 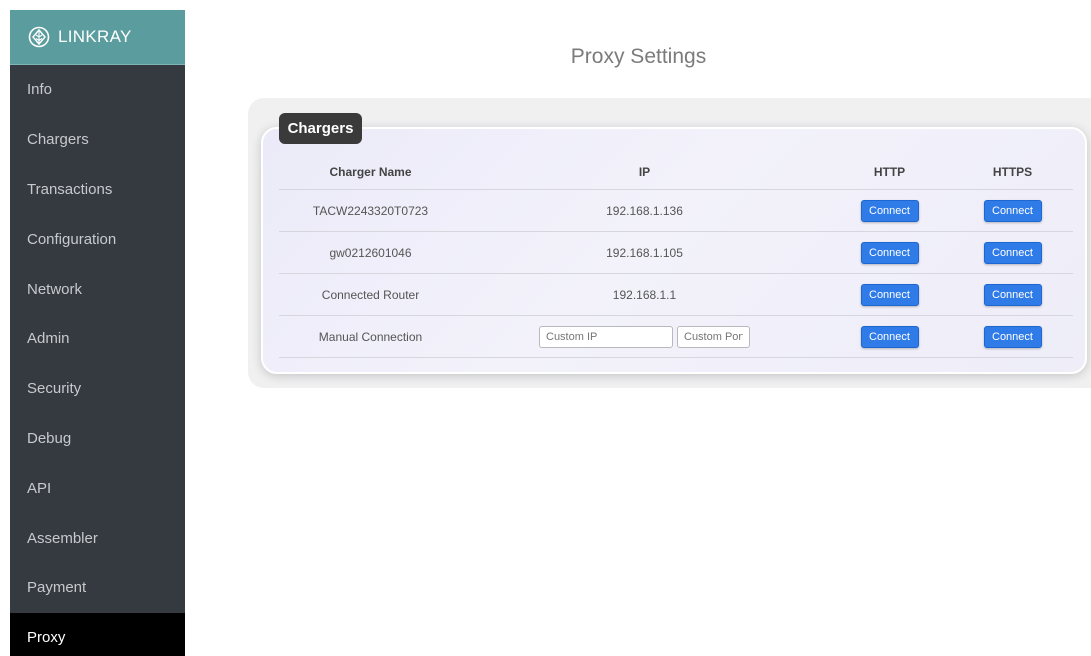 I want to click on page-title: Proxy Settings, so click(x=638, y=56).